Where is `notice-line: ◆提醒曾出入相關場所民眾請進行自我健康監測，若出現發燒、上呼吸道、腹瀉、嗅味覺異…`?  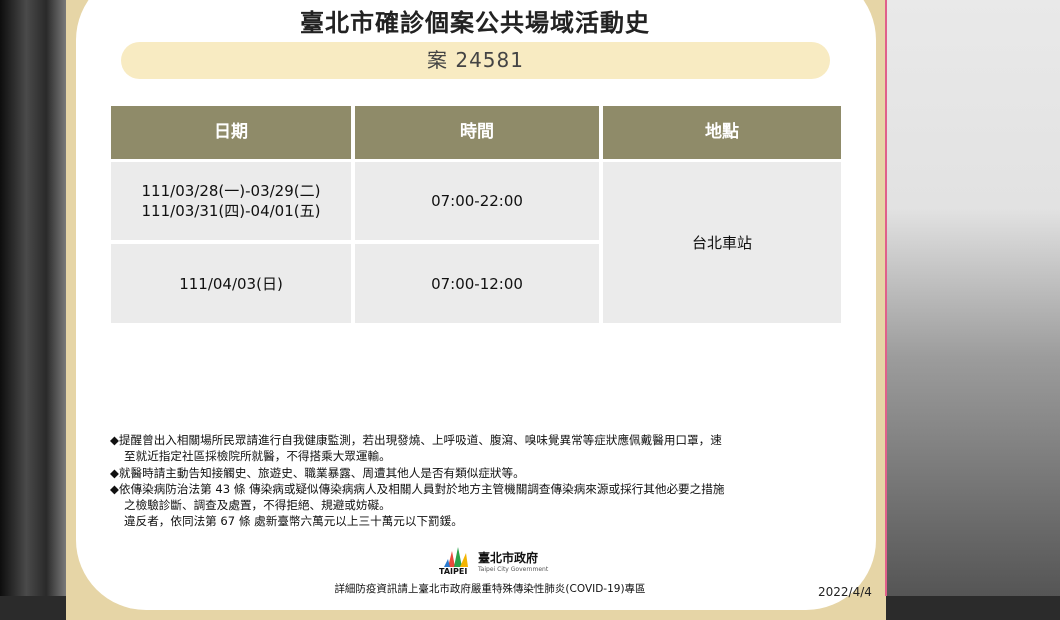
notice-line: ◆提醒曾出入相關場所民眾請進行自我健康監測，若出現發燒、上呼吸道、腹瀉、嗅味覺異… is located at coordinates (416, 440).